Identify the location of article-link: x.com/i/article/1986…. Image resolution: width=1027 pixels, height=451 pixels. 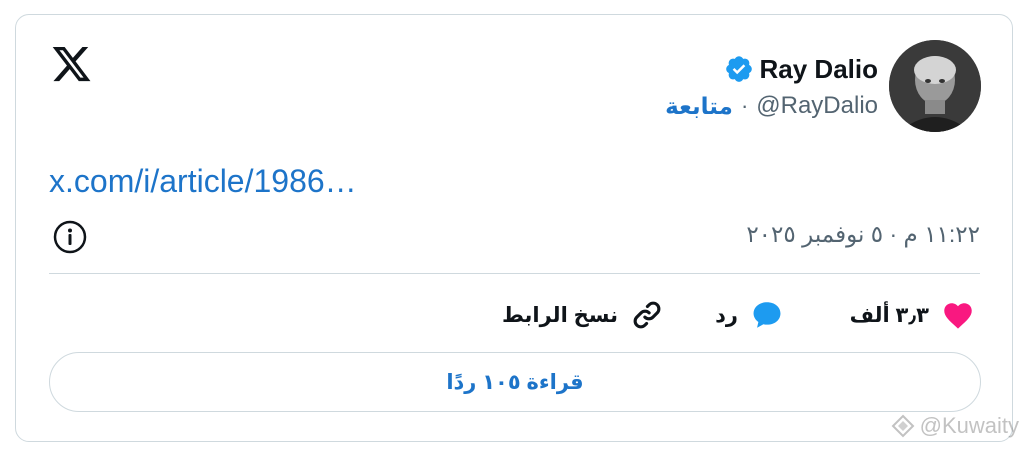
(203, 181).